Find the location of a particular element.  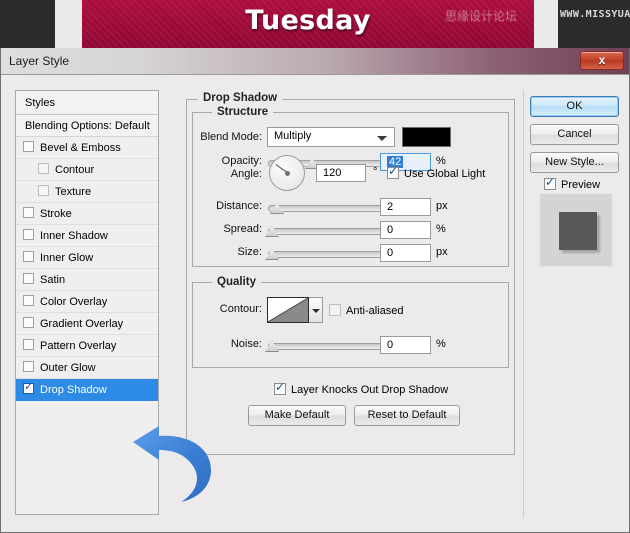

dialog-actions: OK Cancel New Style... Preview is located at coordinates (576, 304).